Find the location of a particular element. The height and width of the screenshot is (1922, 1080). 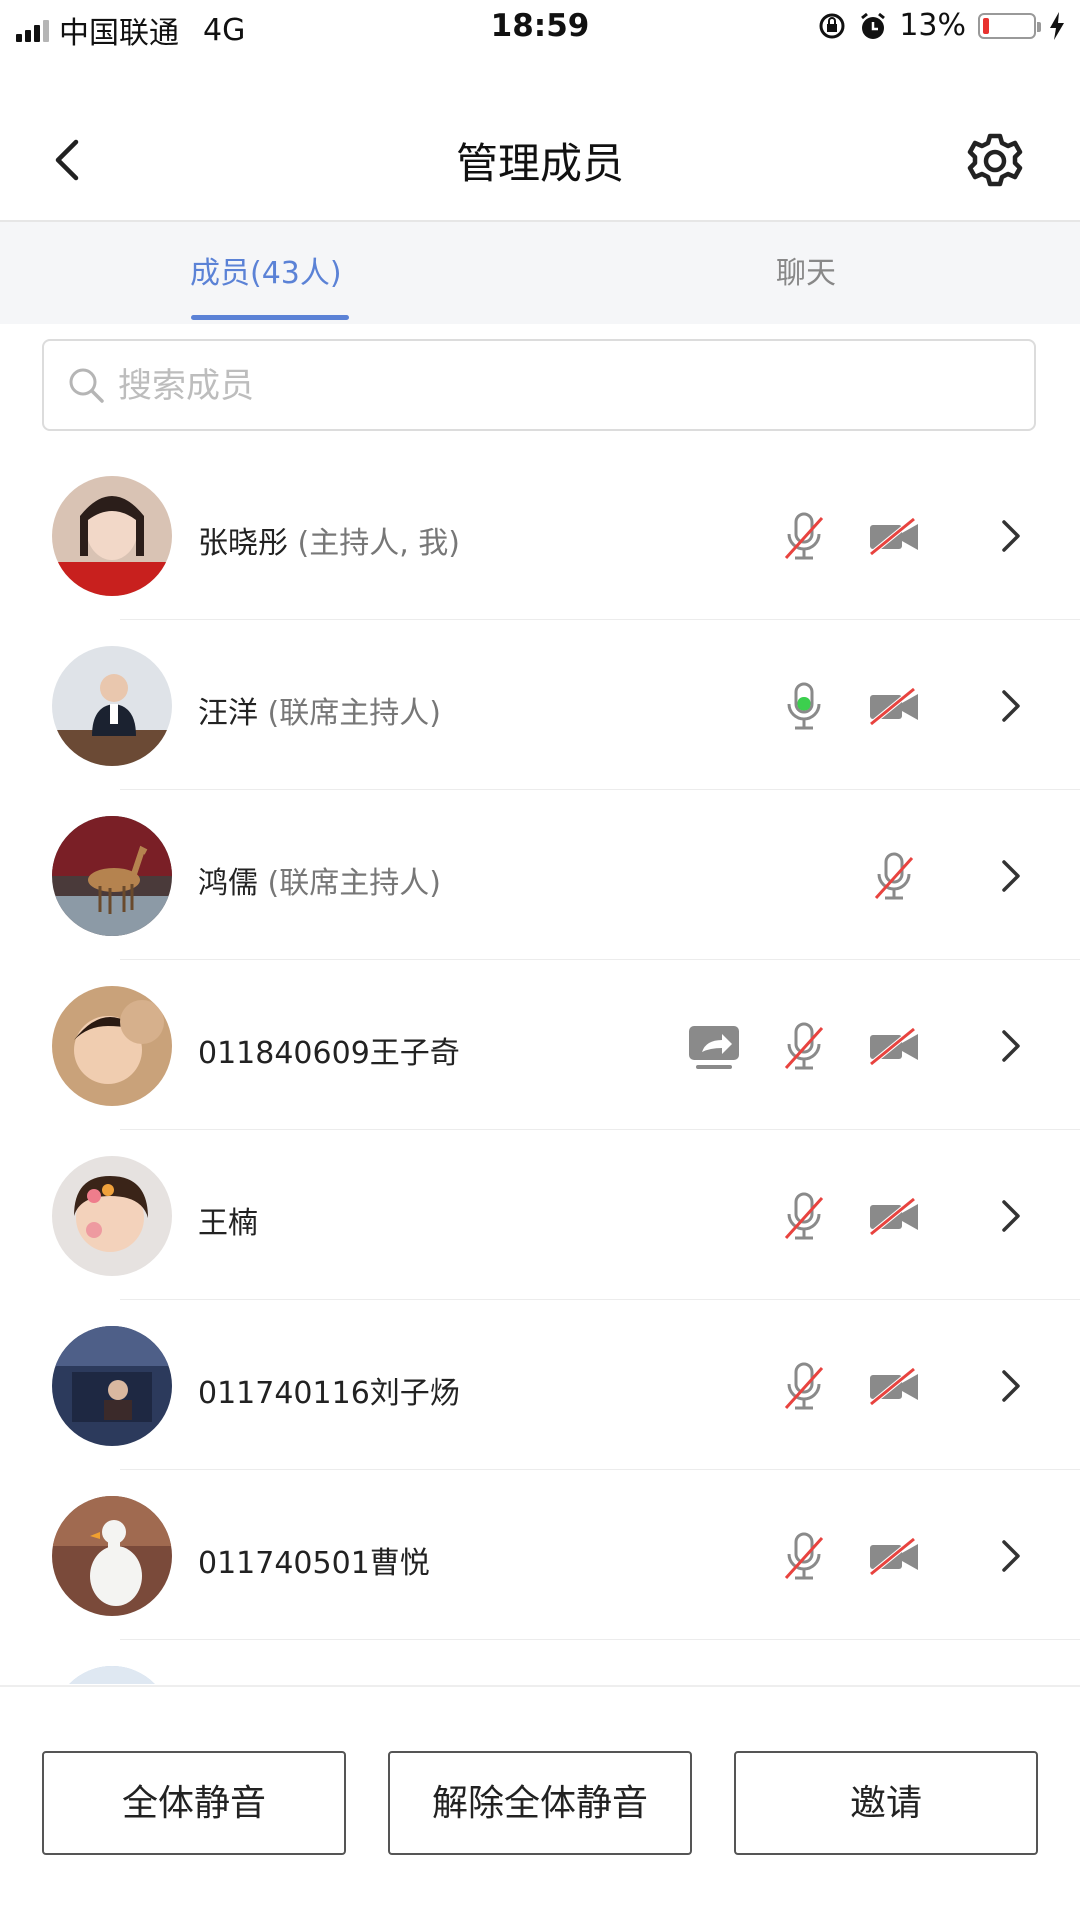

member-row: 张晓彤 (主持人, 我) is located at coordinates (540, 535).